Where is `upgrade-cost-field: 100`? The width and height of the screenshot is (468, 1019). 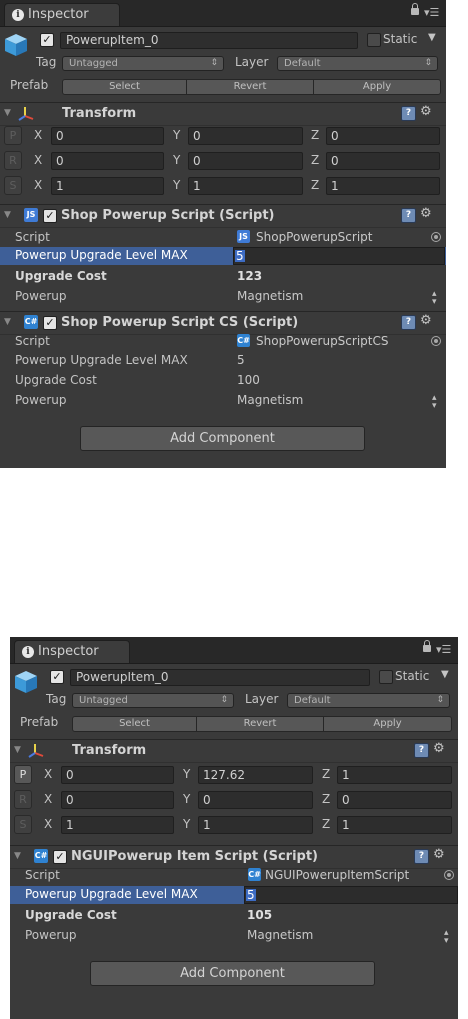
upgrade-cost-field: 100 is located at coordinates (248, 380).